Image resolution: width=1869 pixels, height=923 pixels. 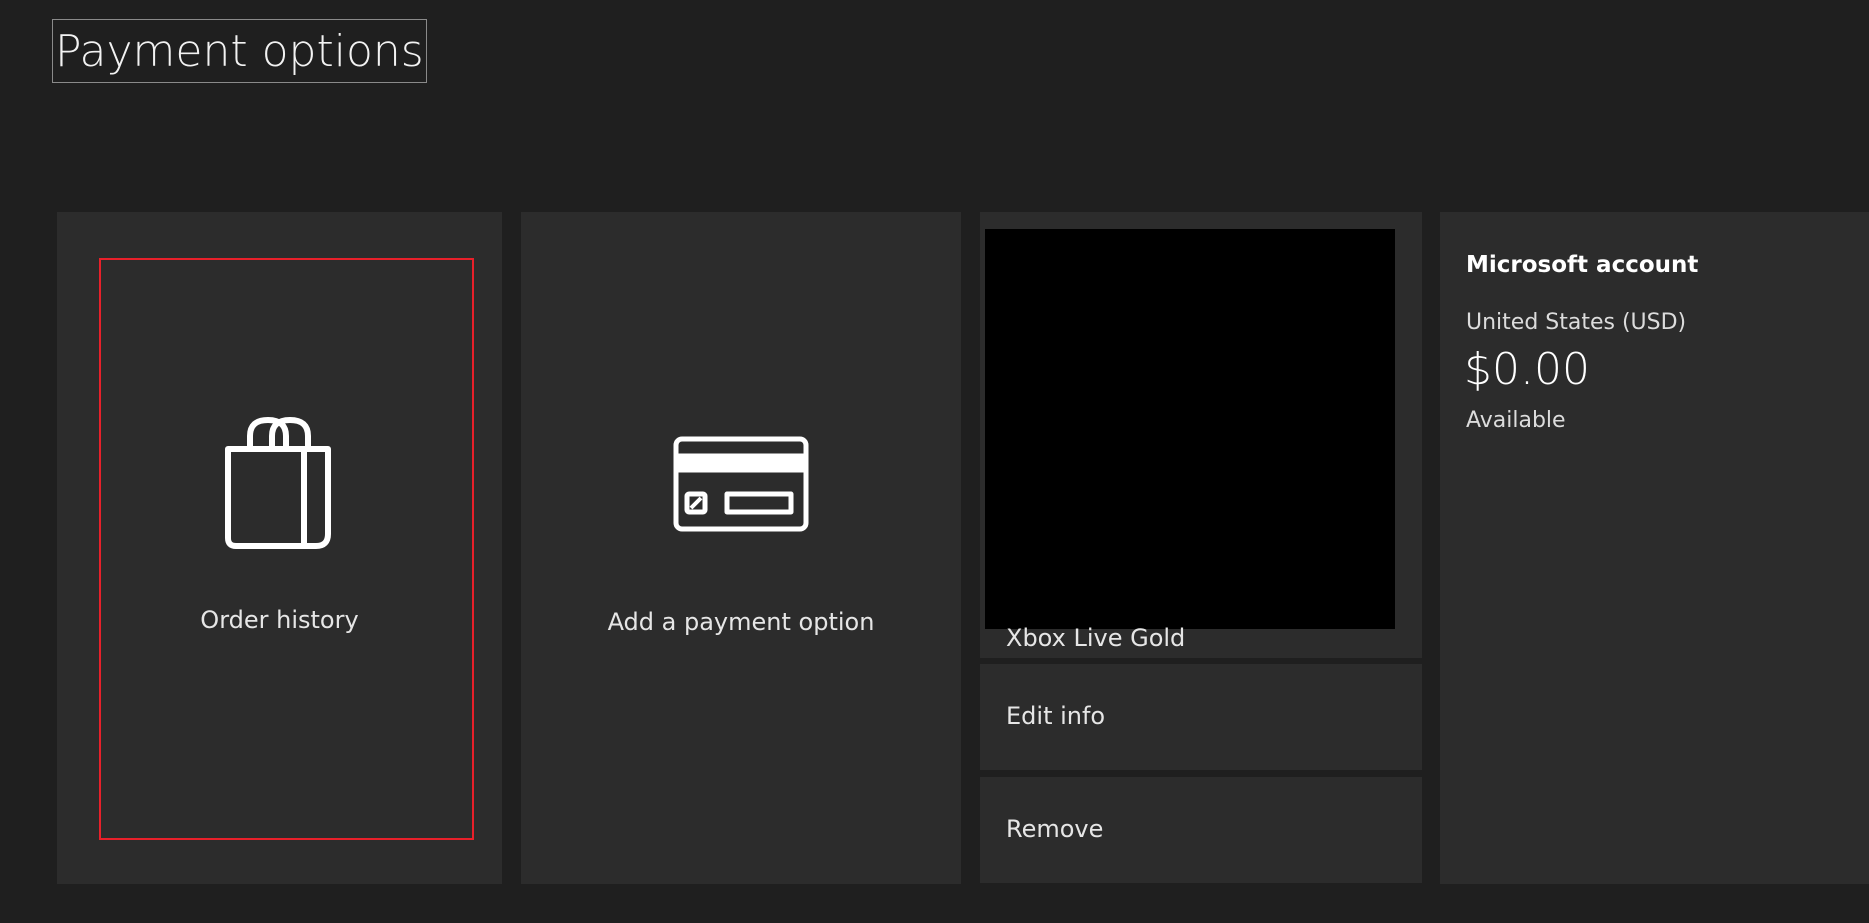 What do you see at coordinates (1096, 638) in the screenshot?
I see `payment-method-name: Xbox Live Gold` at bounding box center [1096, 638].